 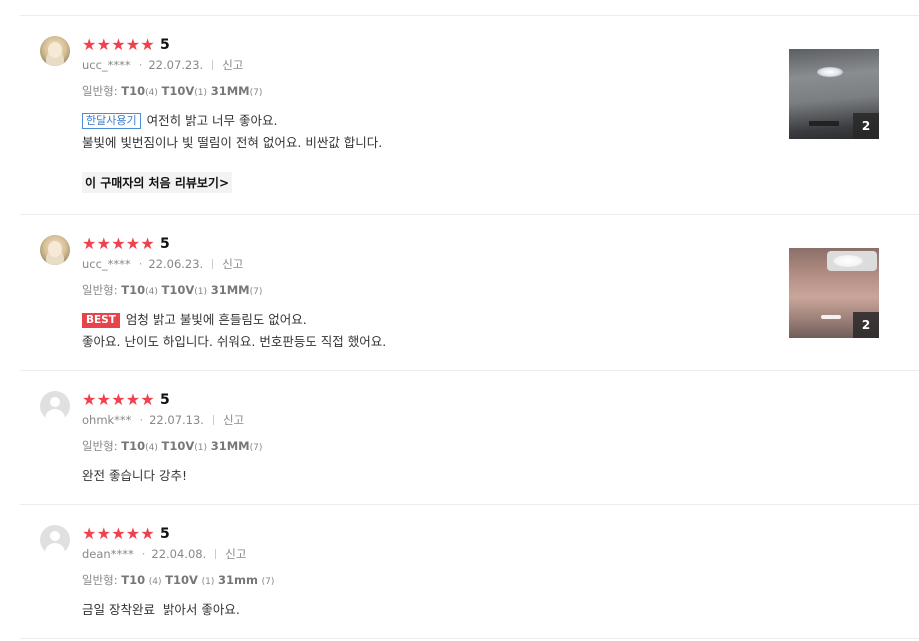 I want to click on reviewer-name: ohmk***, so click(x=107, y=420).